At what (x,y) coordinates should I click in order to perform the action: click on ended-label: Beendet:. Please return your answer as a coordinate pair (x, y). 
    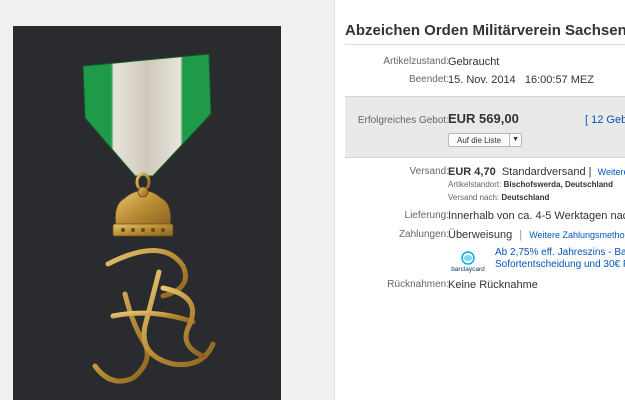
    Looking at the image, I should click on (428, 79).